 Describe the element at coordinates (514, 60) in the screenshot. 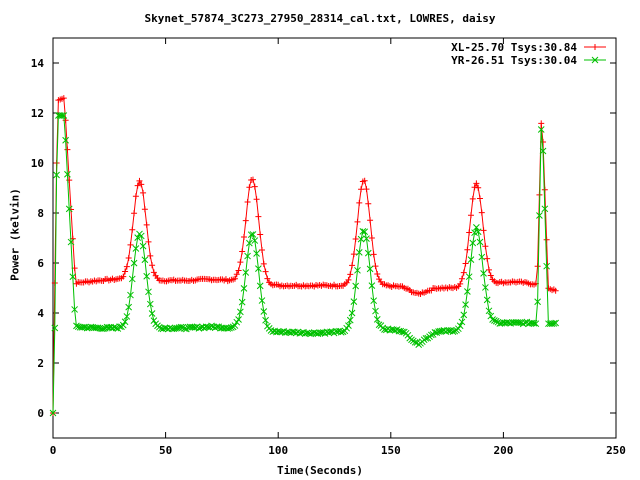

I see `legend-label-yr: YR-26.51 Tsys:30.04` at that location.